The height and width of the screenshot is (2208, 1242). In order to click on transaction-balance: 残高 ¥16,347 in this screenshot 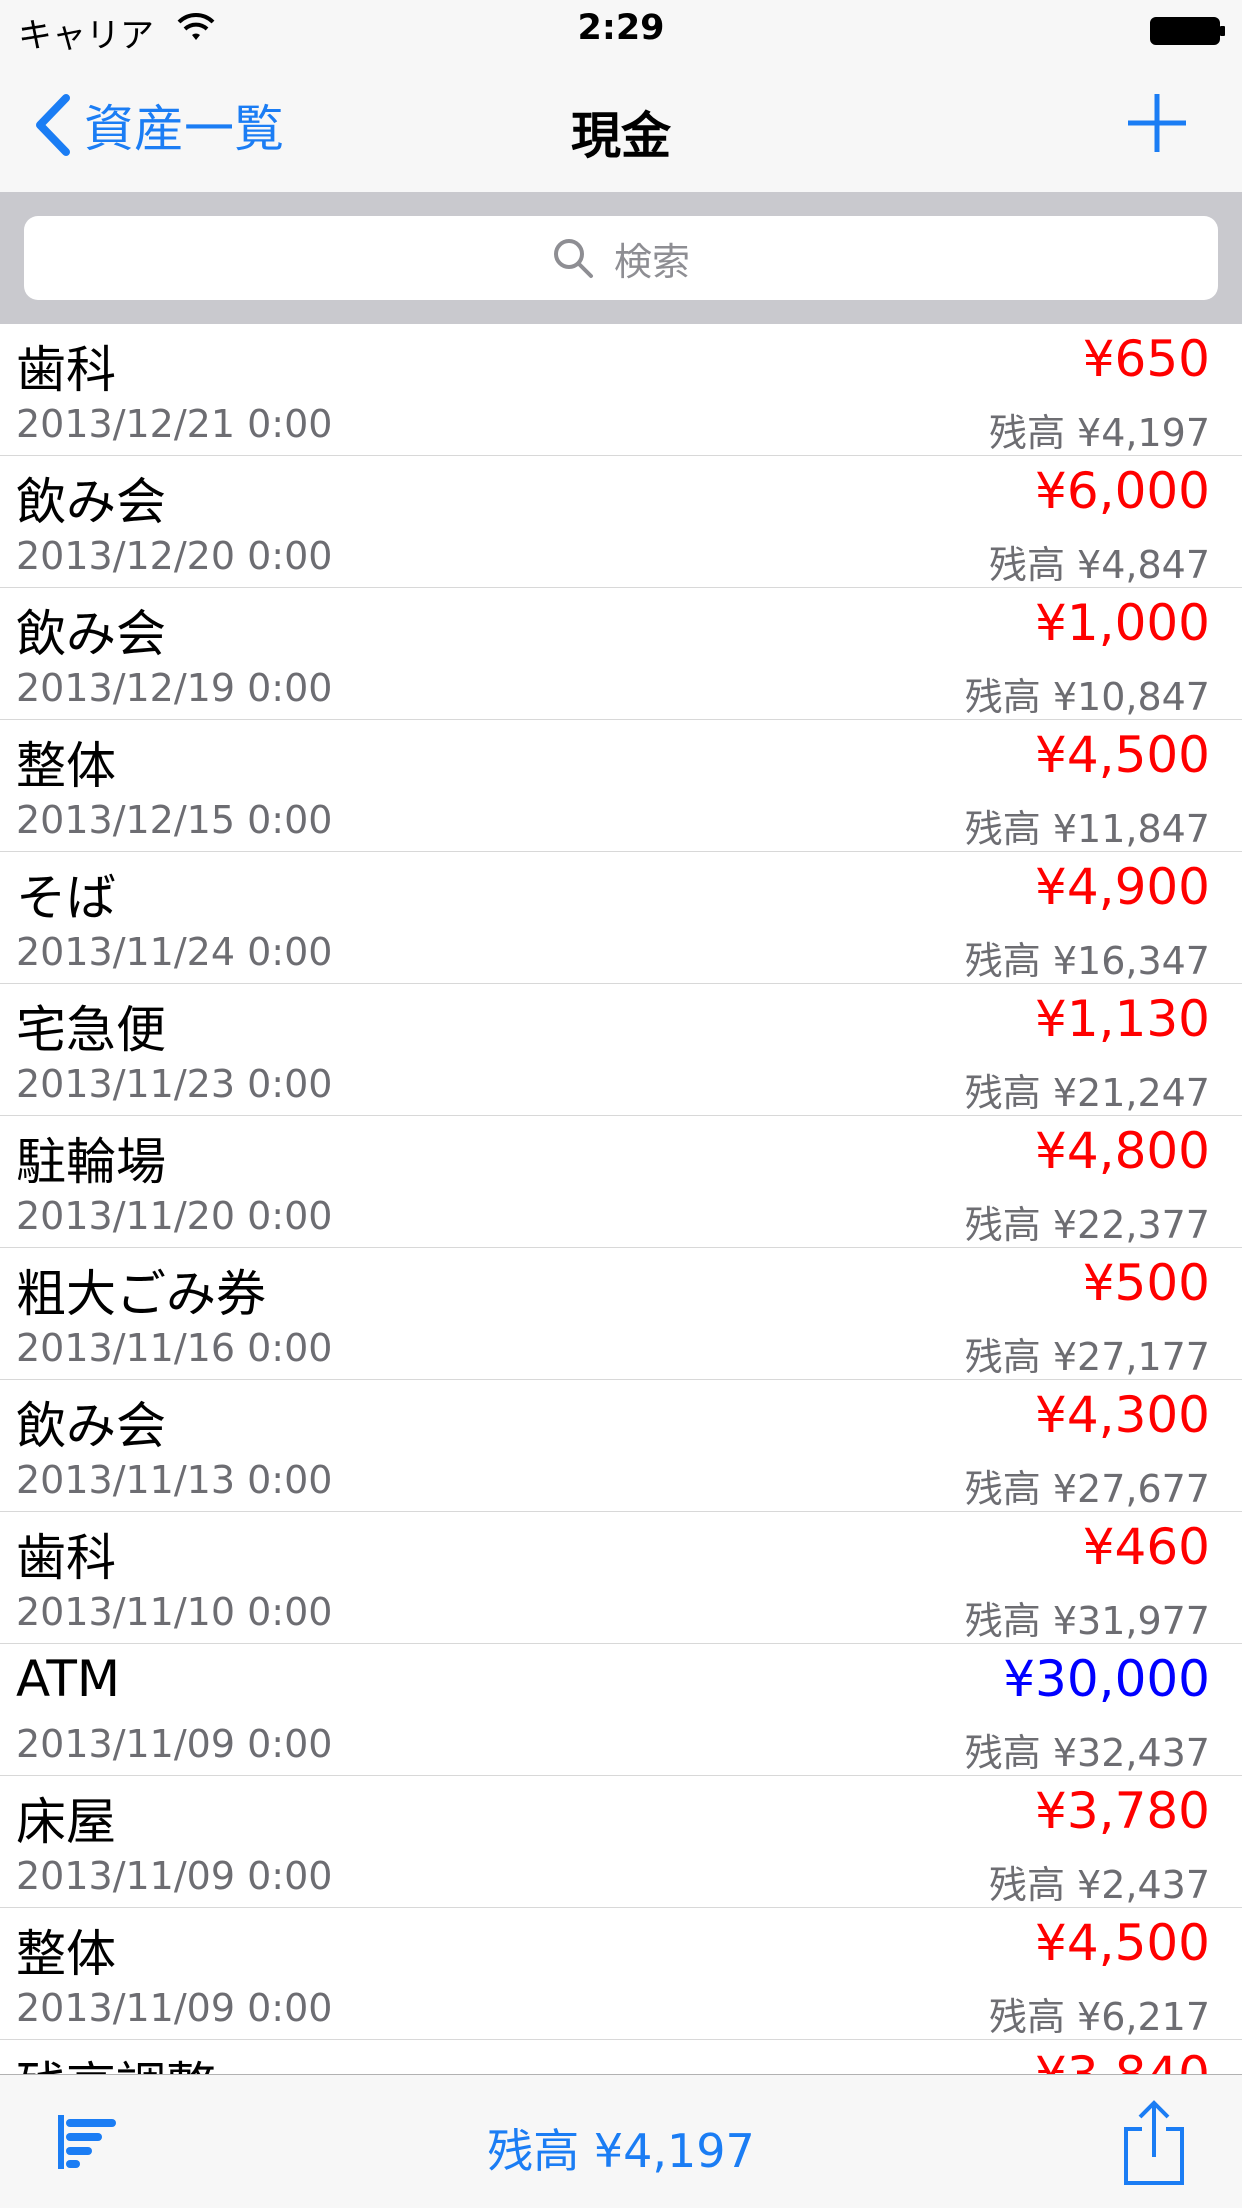, I will do `click(1087, 961)`.